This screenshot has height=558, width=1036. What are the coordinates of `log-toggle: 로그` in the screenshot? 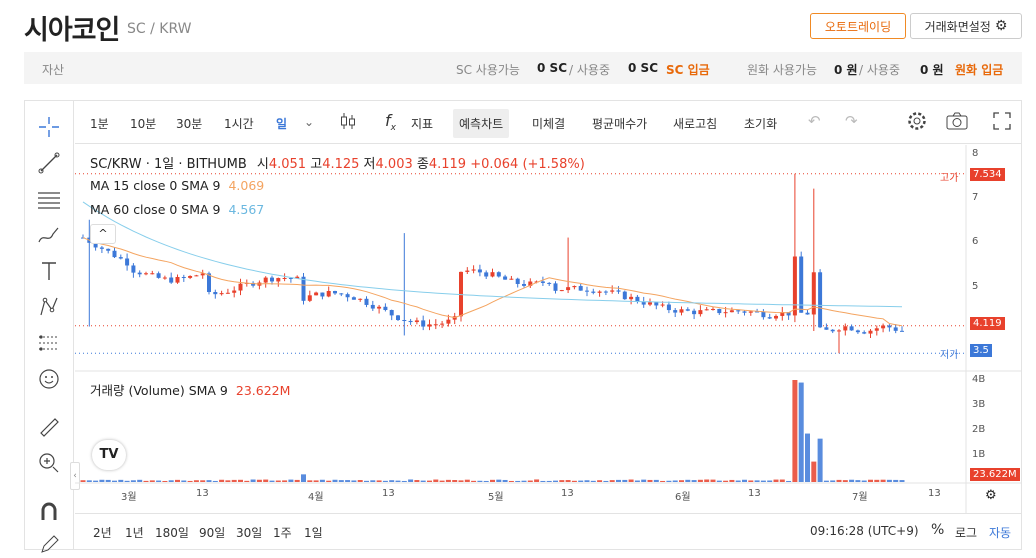 It's located at (966, 532).